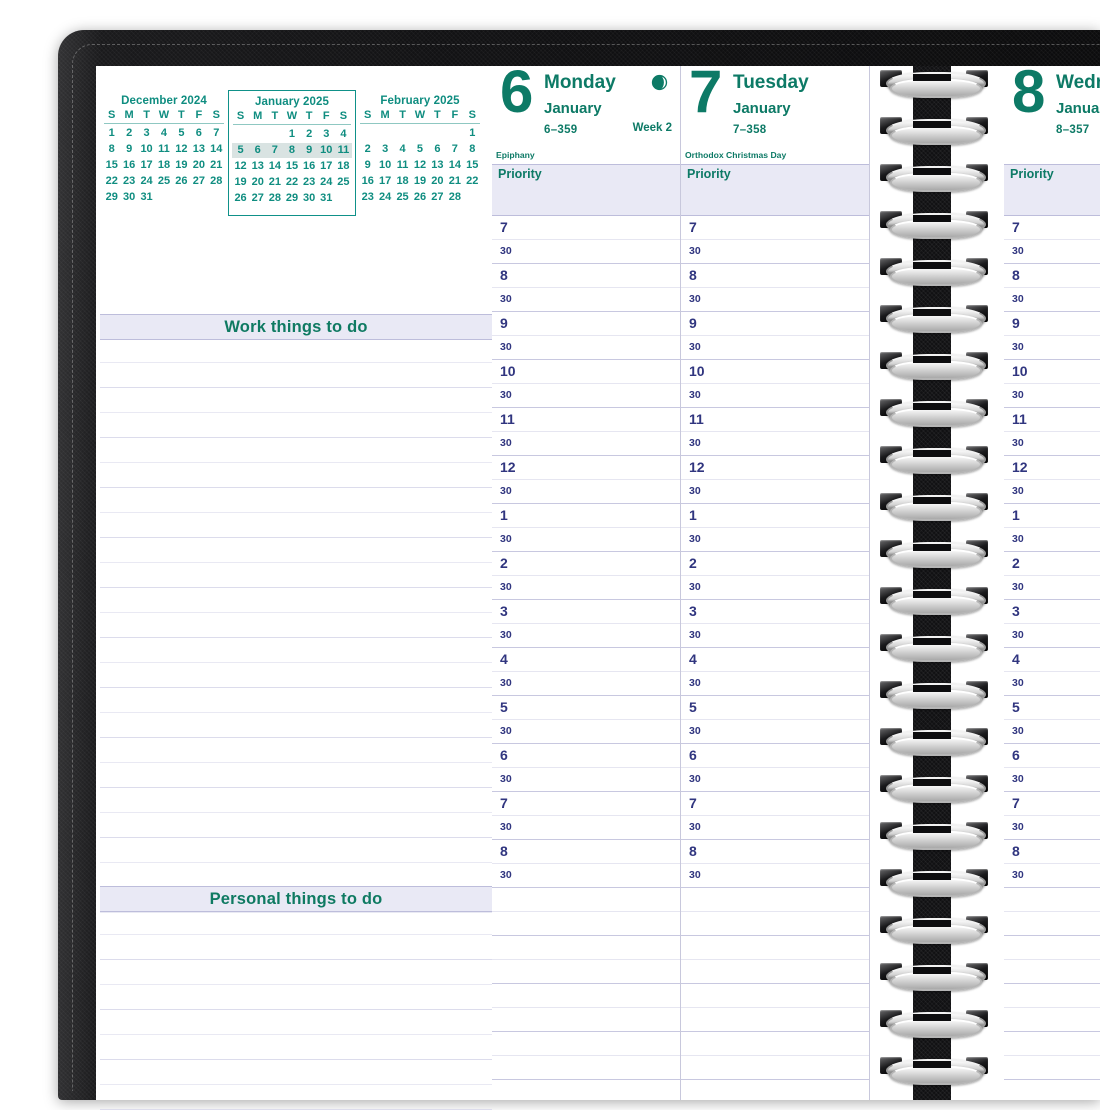 This screenshot has height=1110, width=1100. I want to click on mini-calendar-day: 19, so click(181, 165).